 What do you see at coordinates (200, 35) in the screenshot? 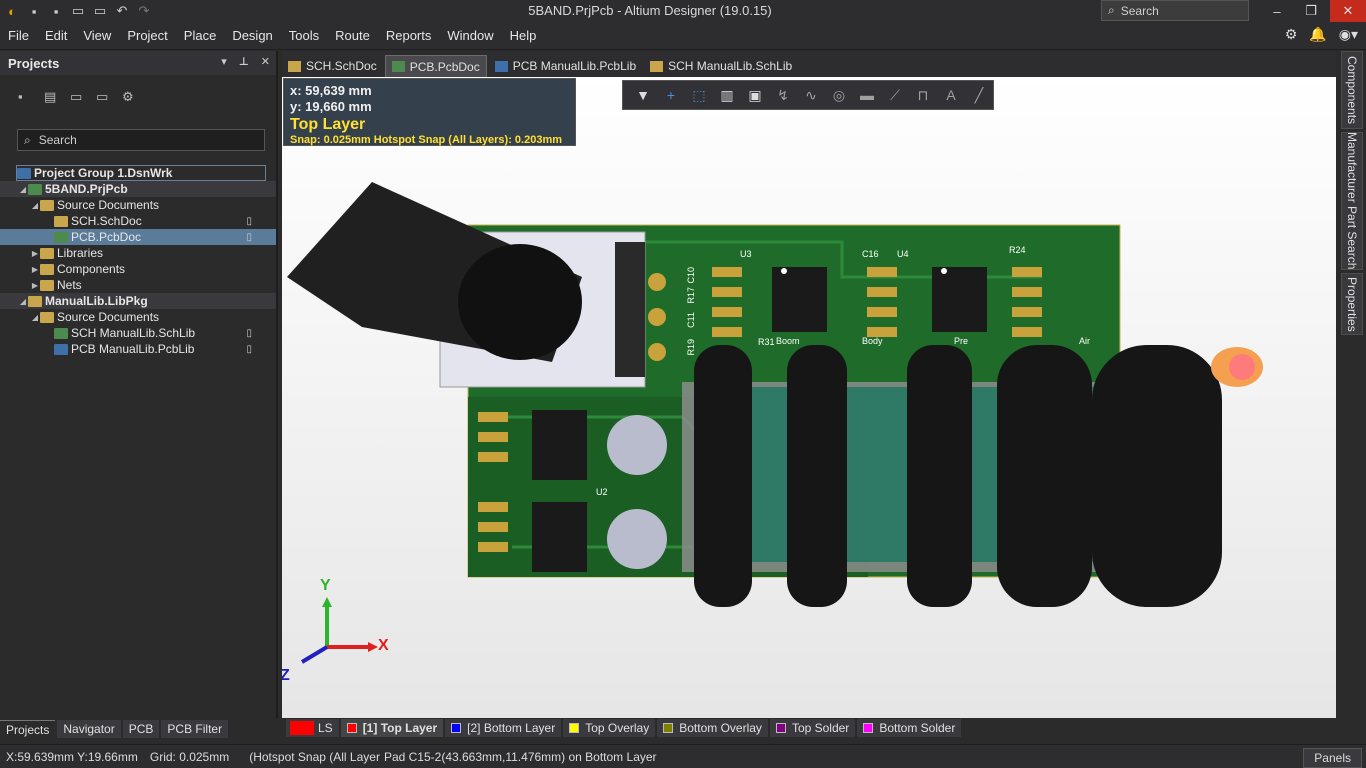
I see `menu-place: Place` at bounding box center [200, 35].